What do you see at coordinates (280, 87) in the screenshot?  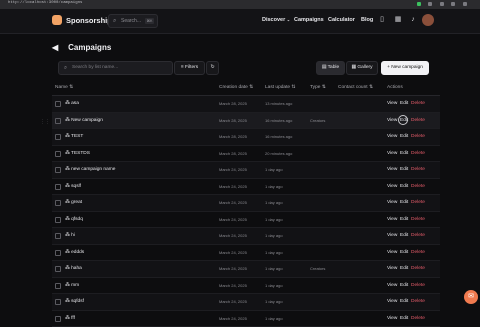 I see `header-last-update: Last update ⇅` at bounding box center [280, 87].